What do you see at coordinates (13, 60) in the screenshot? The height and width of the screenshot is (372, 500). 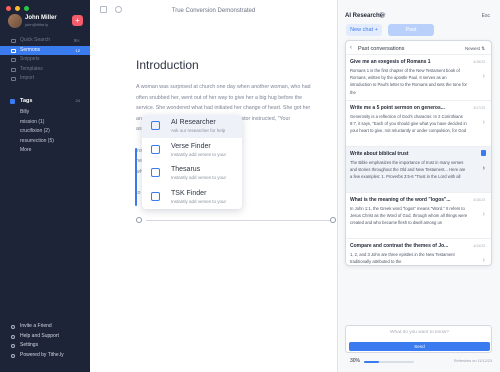 I see `snippet-icon` at bounding box center [13, 60].